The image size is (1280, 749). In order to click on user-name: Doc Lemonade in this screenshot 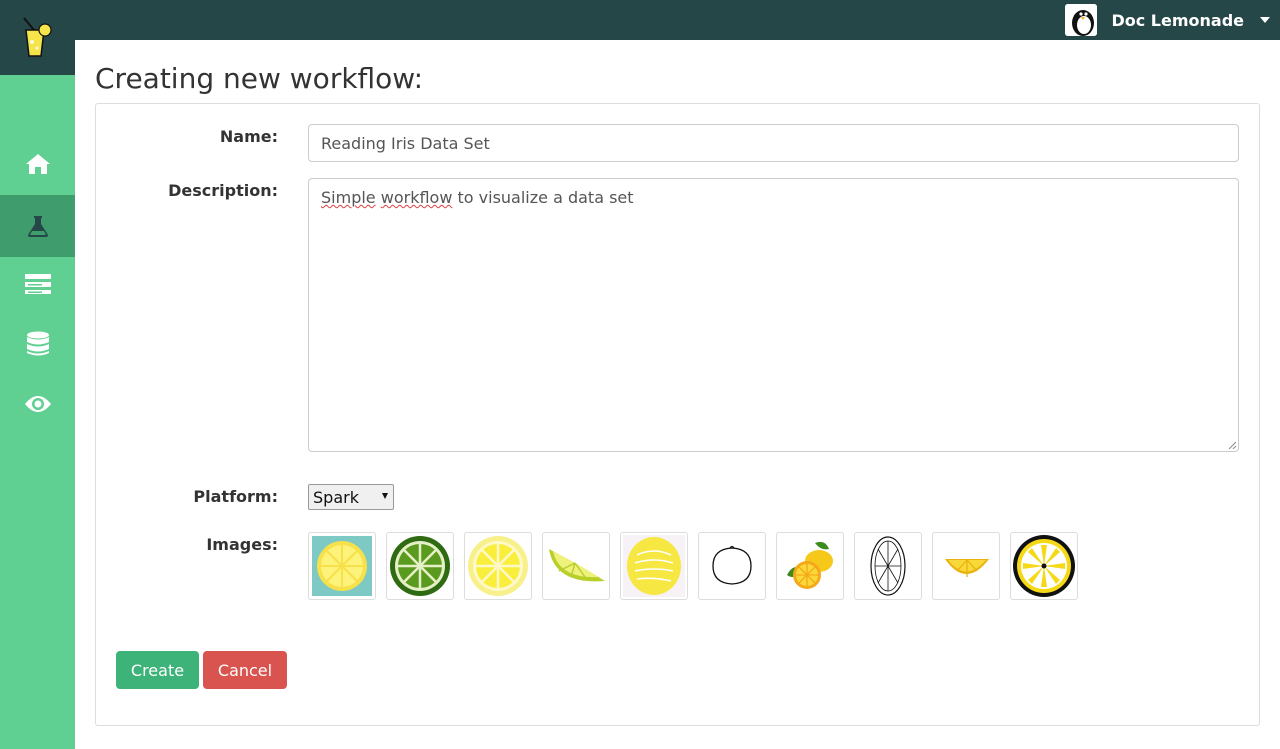, I will do `click(1177, 20)`.